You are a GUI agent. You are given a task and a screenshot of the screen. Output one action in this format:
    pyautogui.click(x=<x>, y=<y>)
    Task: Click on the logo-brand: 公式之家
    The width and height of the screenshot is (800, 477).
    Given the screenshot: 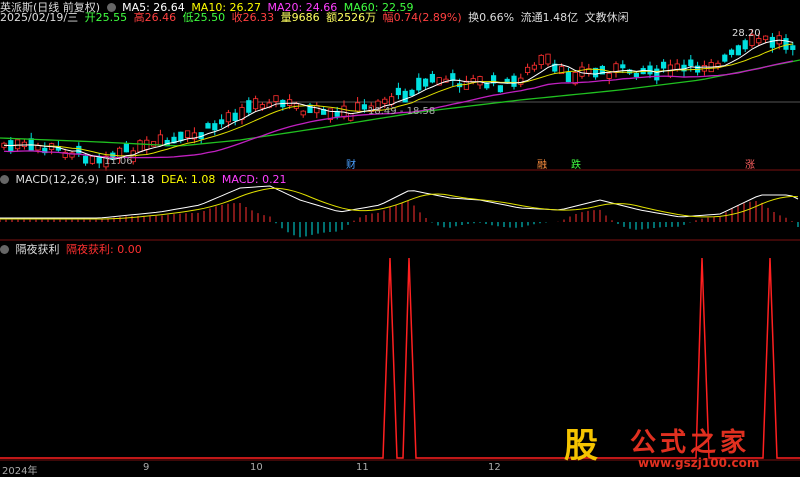 What is the action you would take?
    pyautogui.click(x=690, y=443)
    